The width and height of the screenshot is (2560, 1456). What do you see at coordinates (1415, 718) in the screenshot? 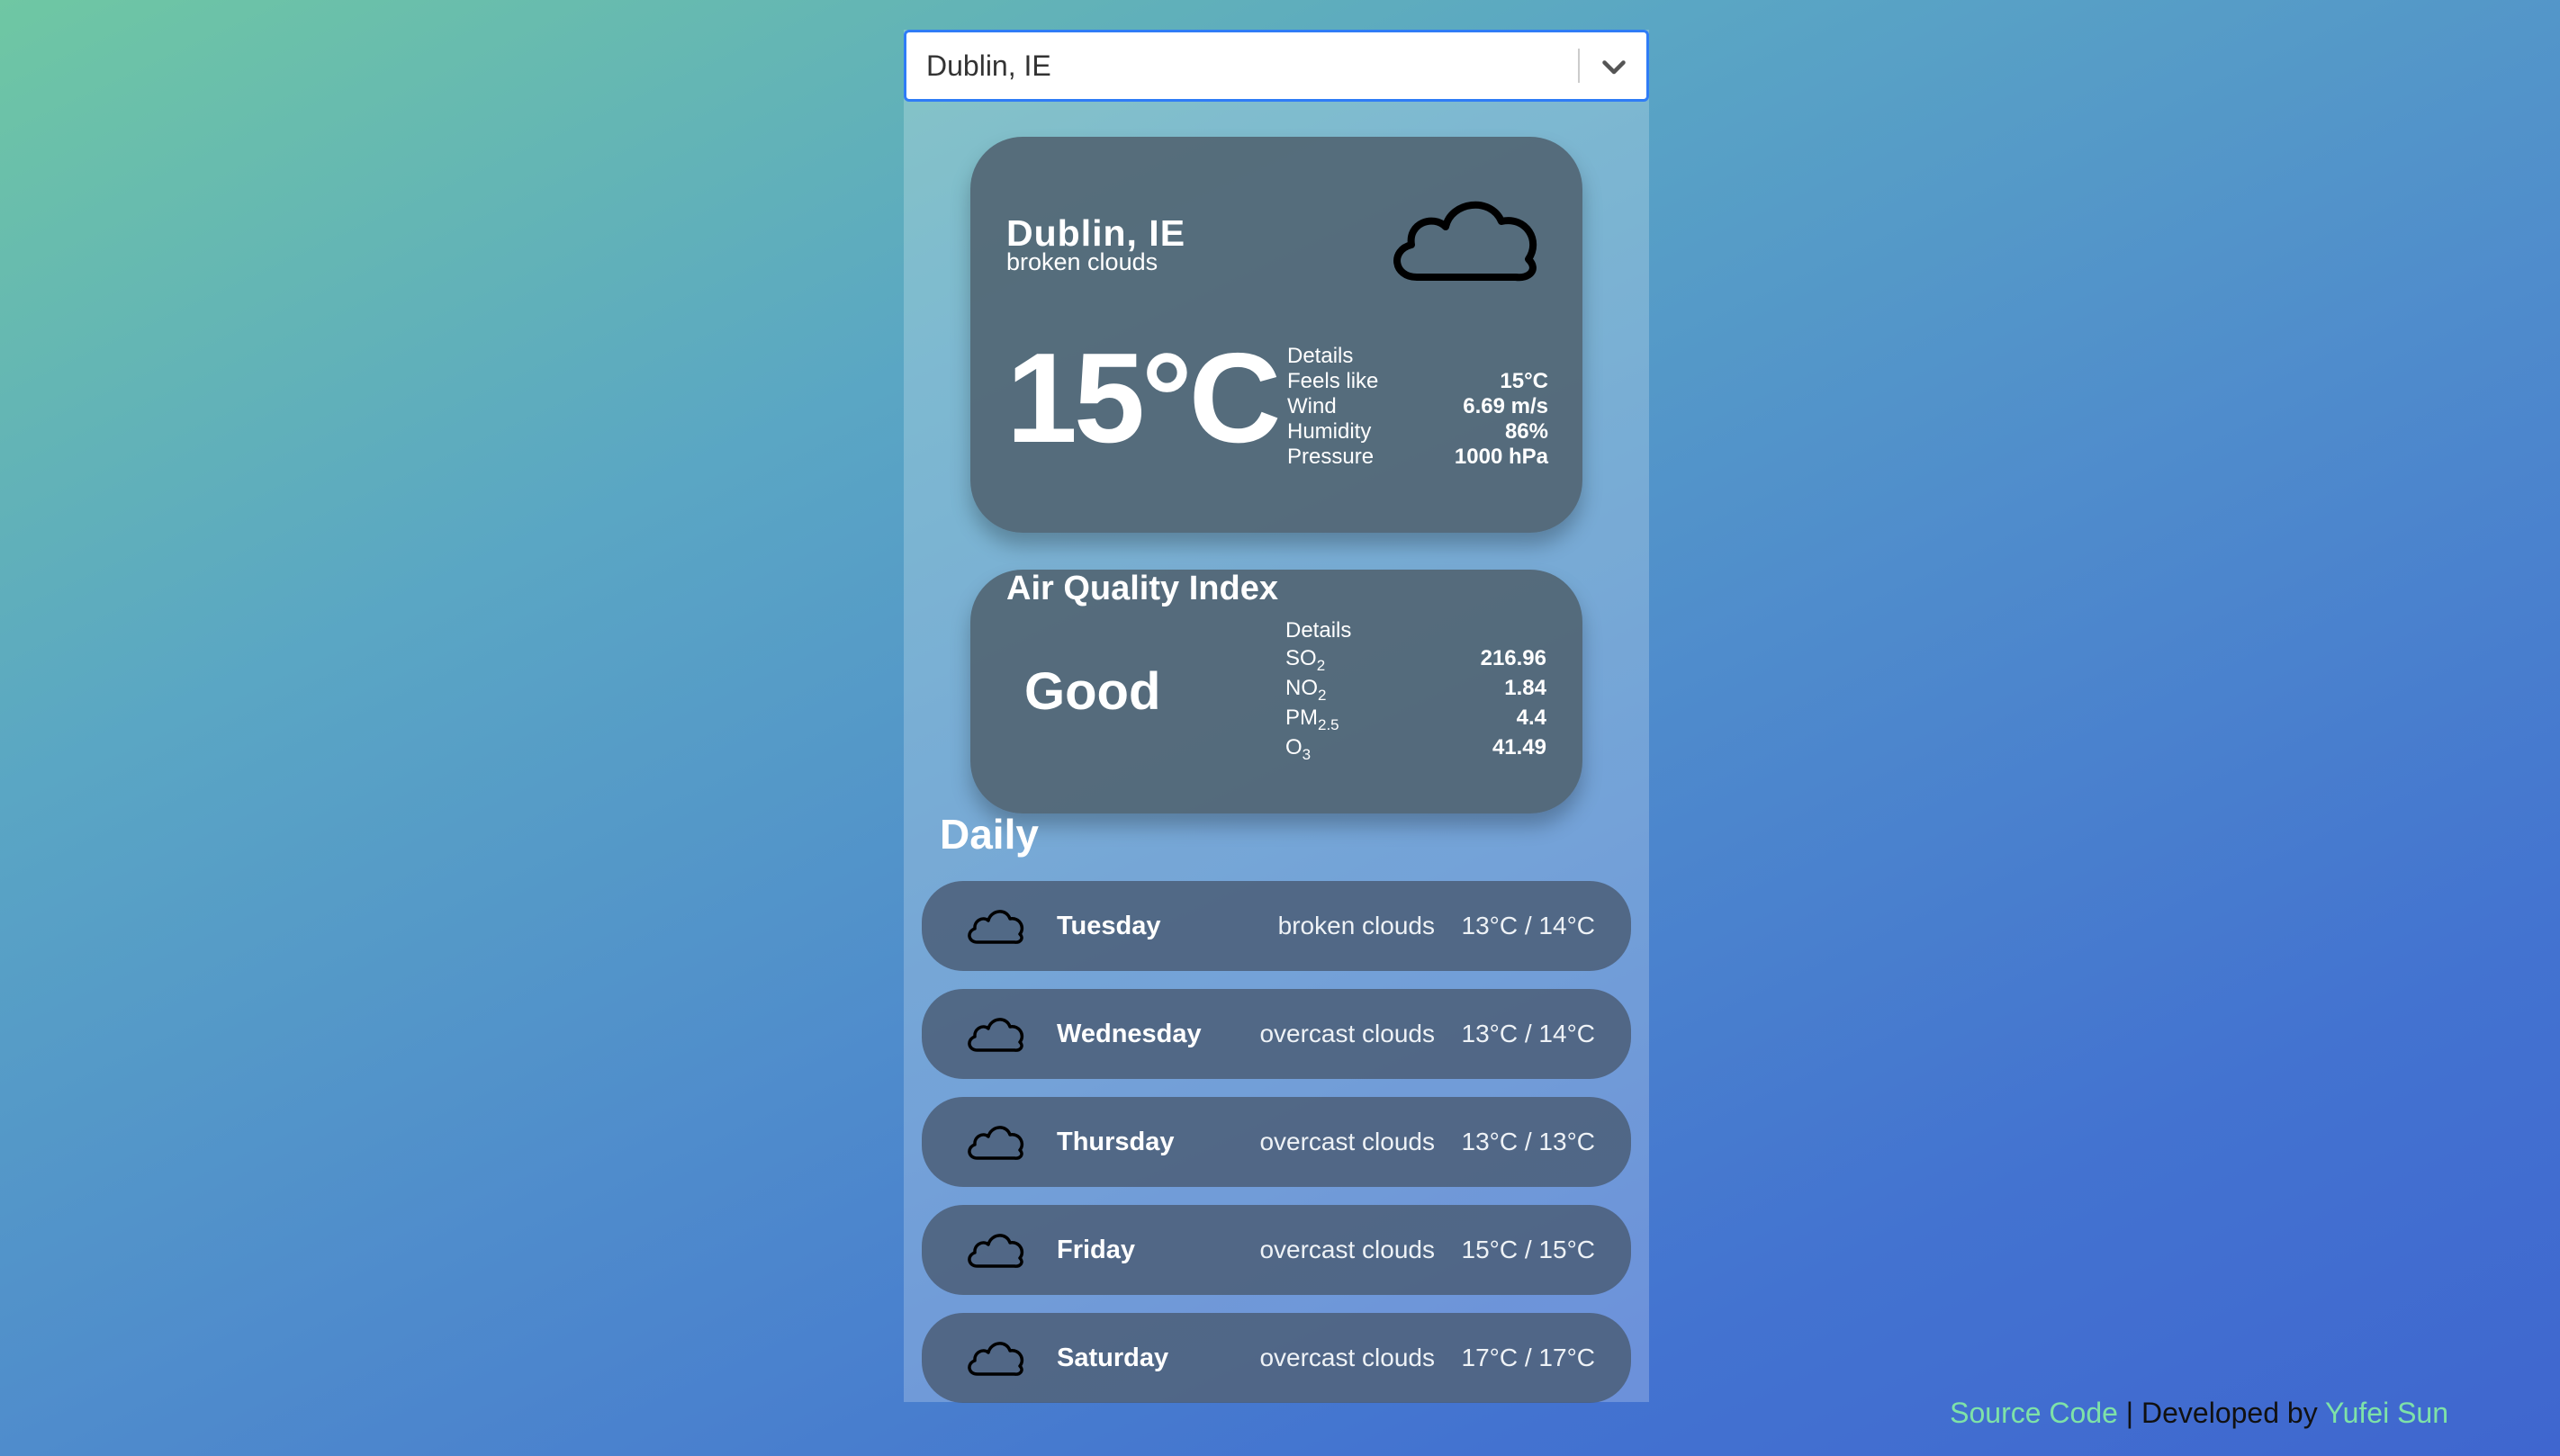
I see `pollutant-row-pm25: PM2.5 4.4` at bounding box center [1415, 718].